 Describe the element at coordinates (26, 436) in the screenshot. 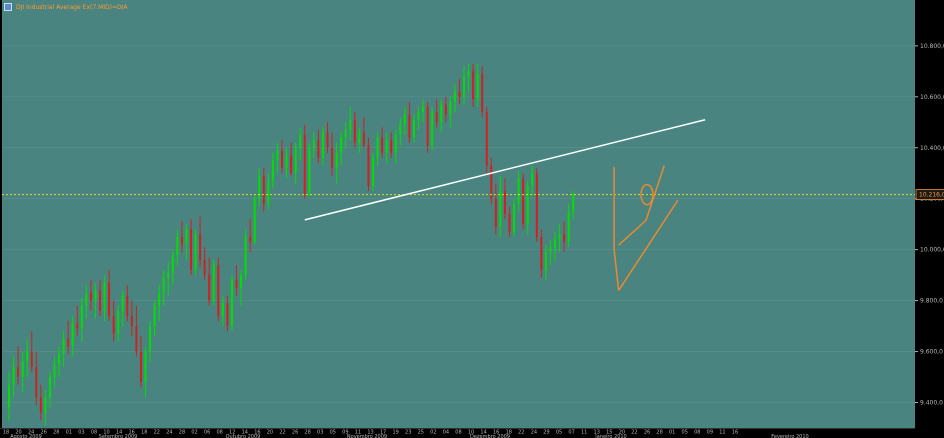

I see `x-month-label: Agosto 2009` at that location.